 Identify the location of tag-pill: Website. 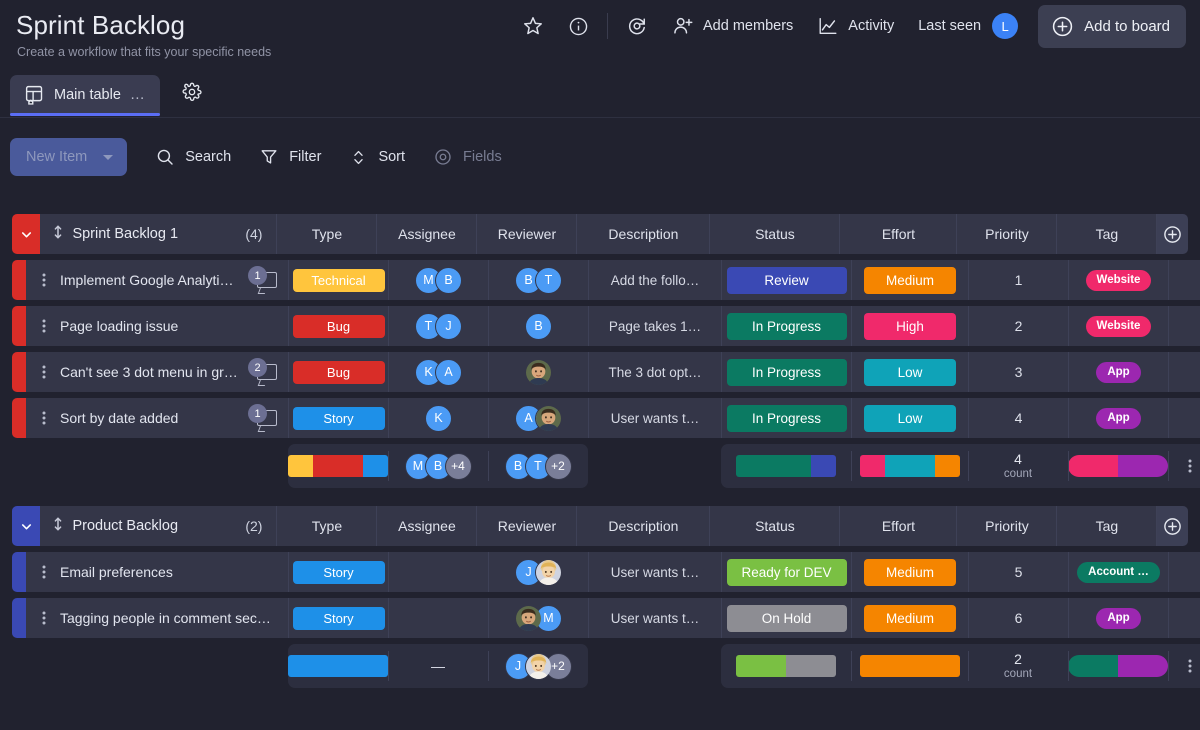
(1118, 326).